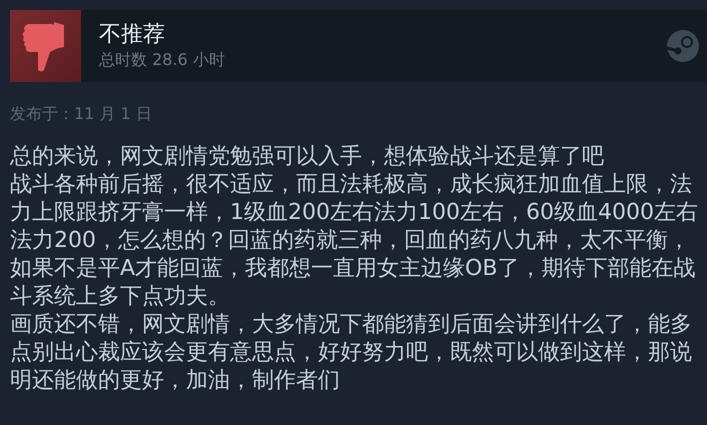 This screenshot has height=425, width=707. Describe the element at coordinates (307, 157) in the screenshot. I see `review-paragraph: 总的来说，网文剧情党勉强可以入手，想体验战斗还是算了吧` at that location.